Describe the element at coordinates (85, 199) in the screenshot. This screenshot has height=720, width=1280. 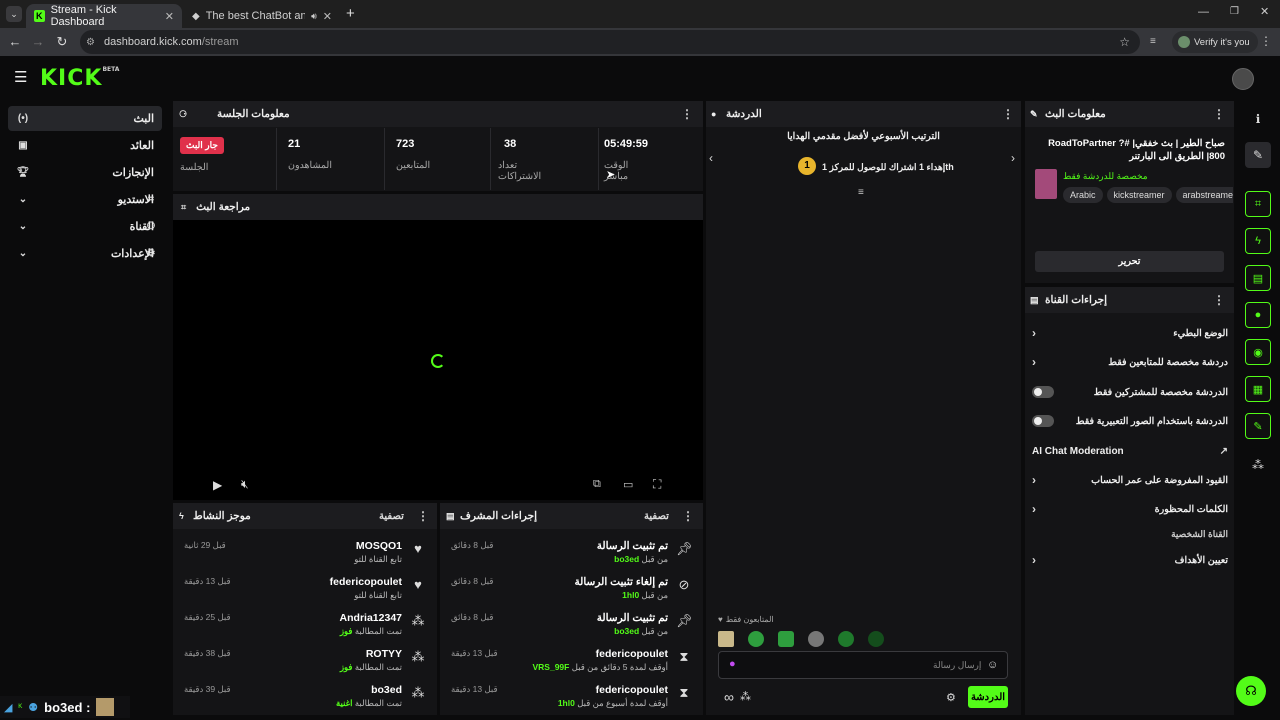
I see `sidebar-item-studio: ⌄ الاستديو ⌗` at that location.